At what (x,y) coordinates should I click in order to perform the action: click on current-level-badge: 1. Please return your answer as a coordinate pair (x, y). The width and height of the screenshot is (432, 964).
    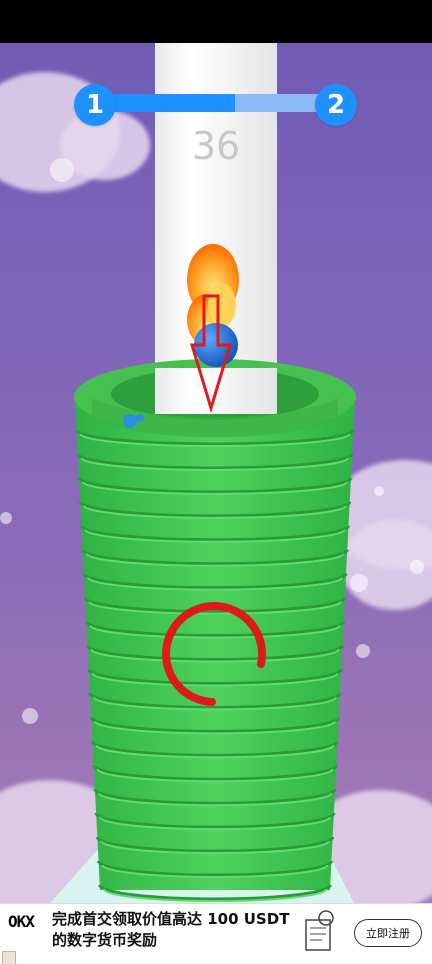
    Looking at the image, I should click on (95, 105).